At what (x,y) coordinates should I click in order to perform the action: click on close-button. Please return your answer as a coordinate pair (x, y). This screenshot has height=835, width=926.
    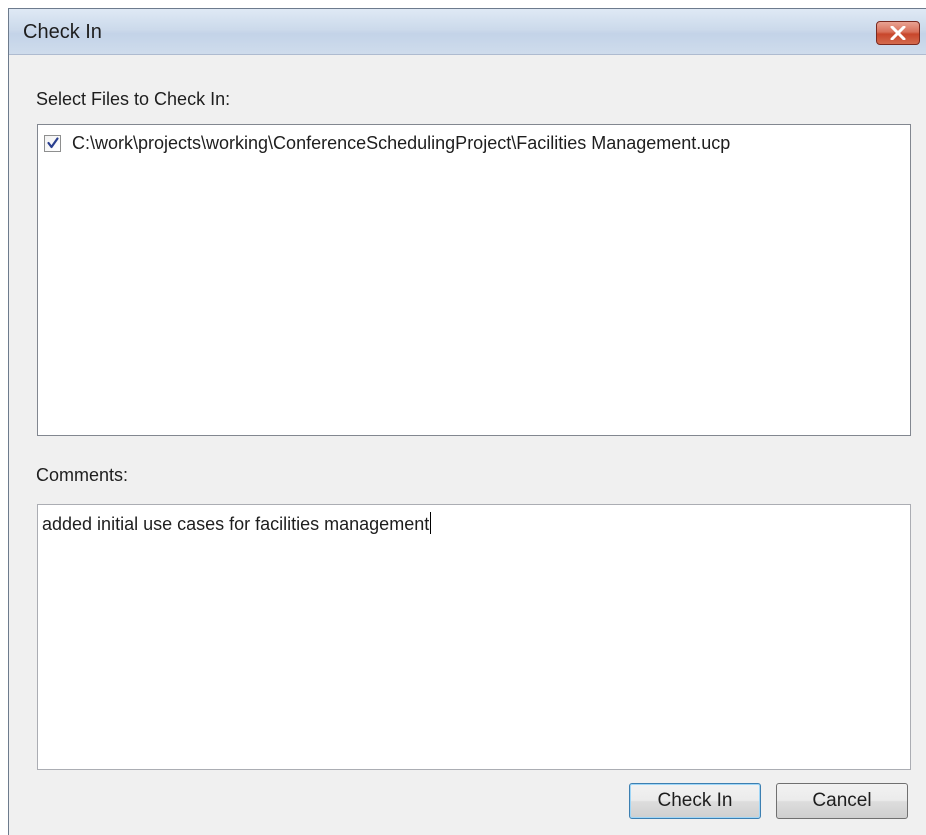
    Looking at the image, I should click on (898, 33).